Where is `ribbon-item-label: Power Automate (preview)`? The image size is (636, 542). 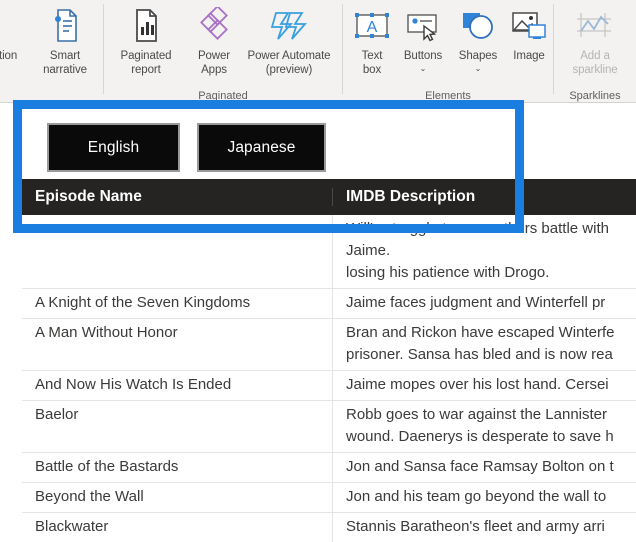
ribbon-item-label: Power Automate (preview) is located at coordinates (289, 63).